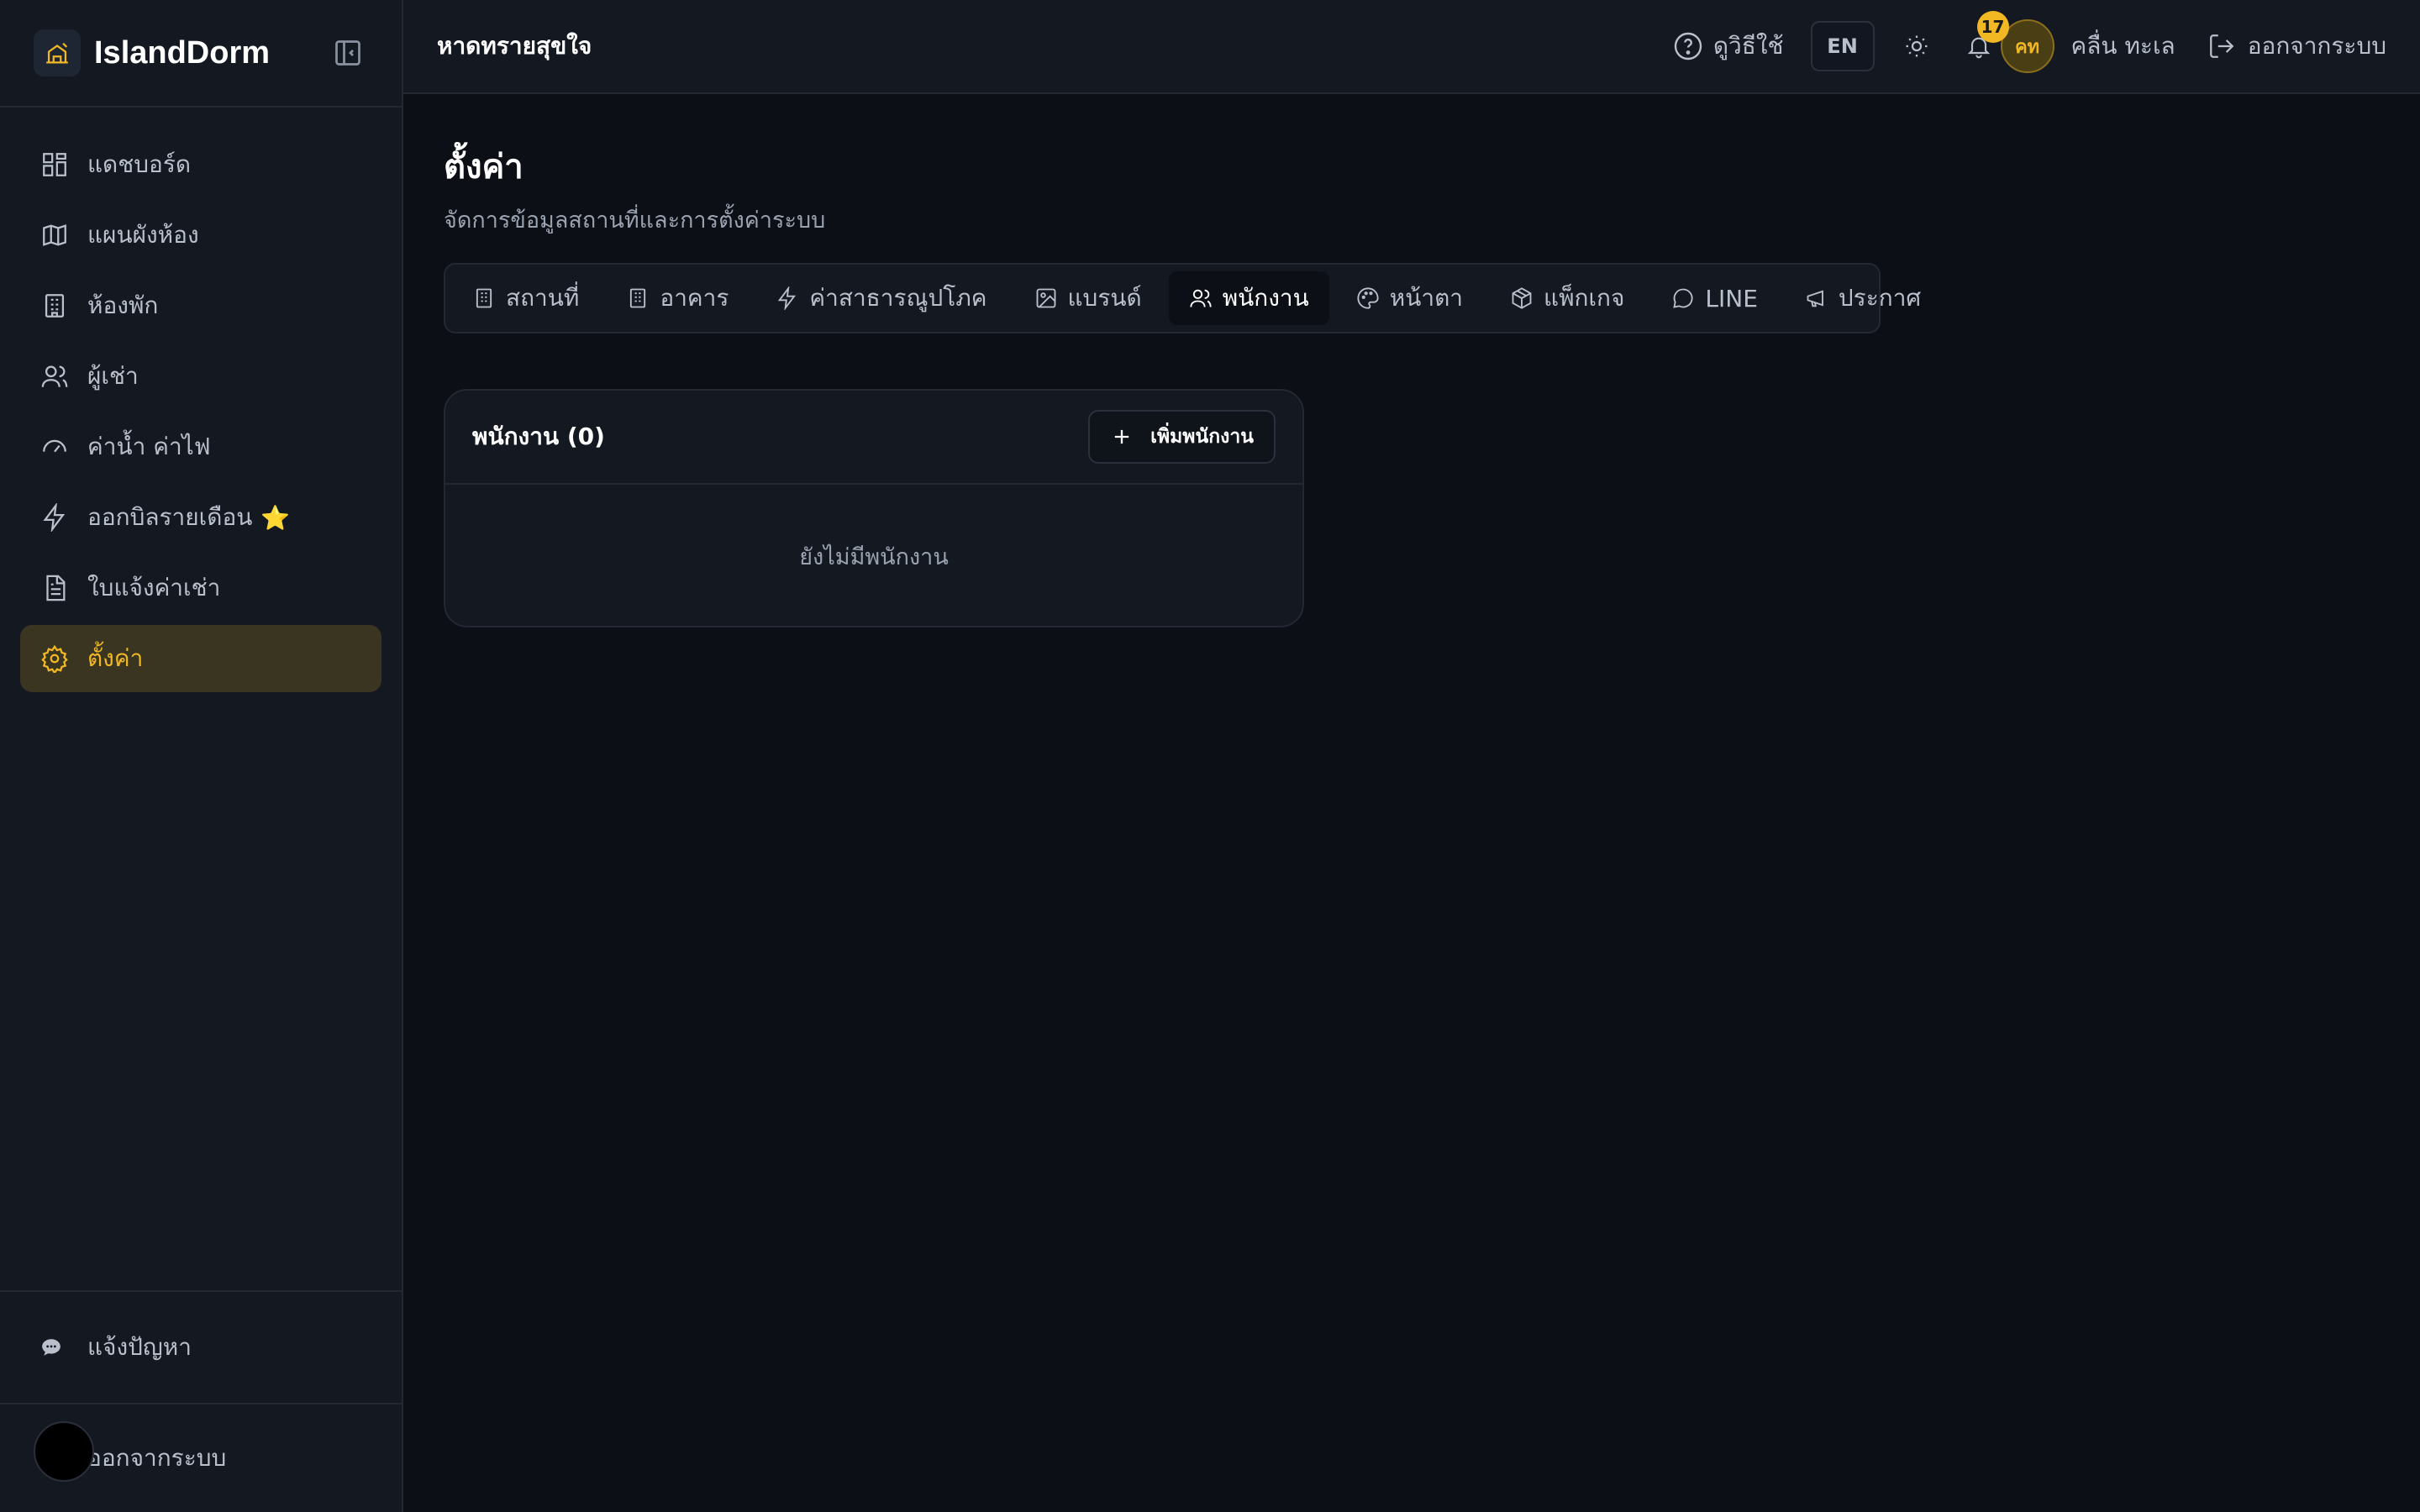 Image resolution: width=2420 pixels, height=1512 pixels. I want to click on tab-appearance: หน้าตา, so click(1409, 298).